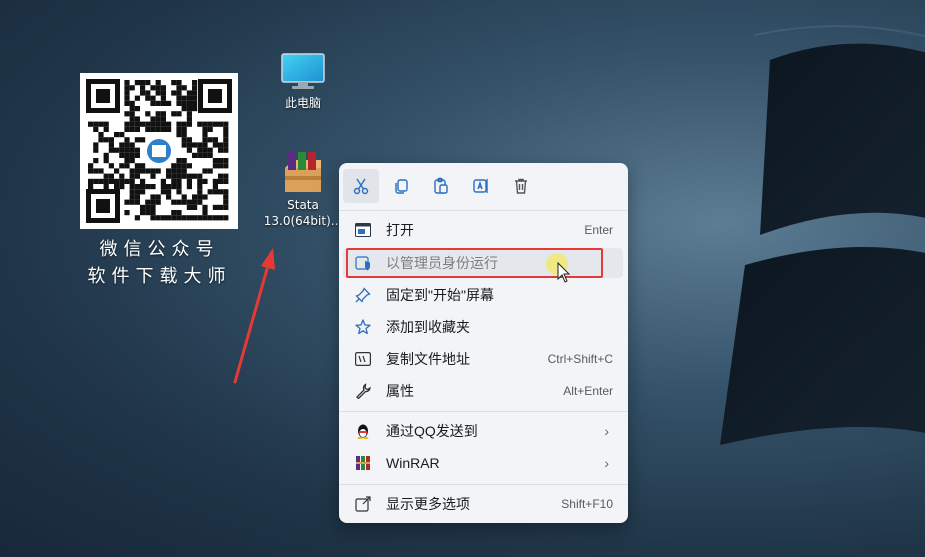 The height and width of the screenshot is (557, 925). I want to click on copy-icon, so click(401, 186).